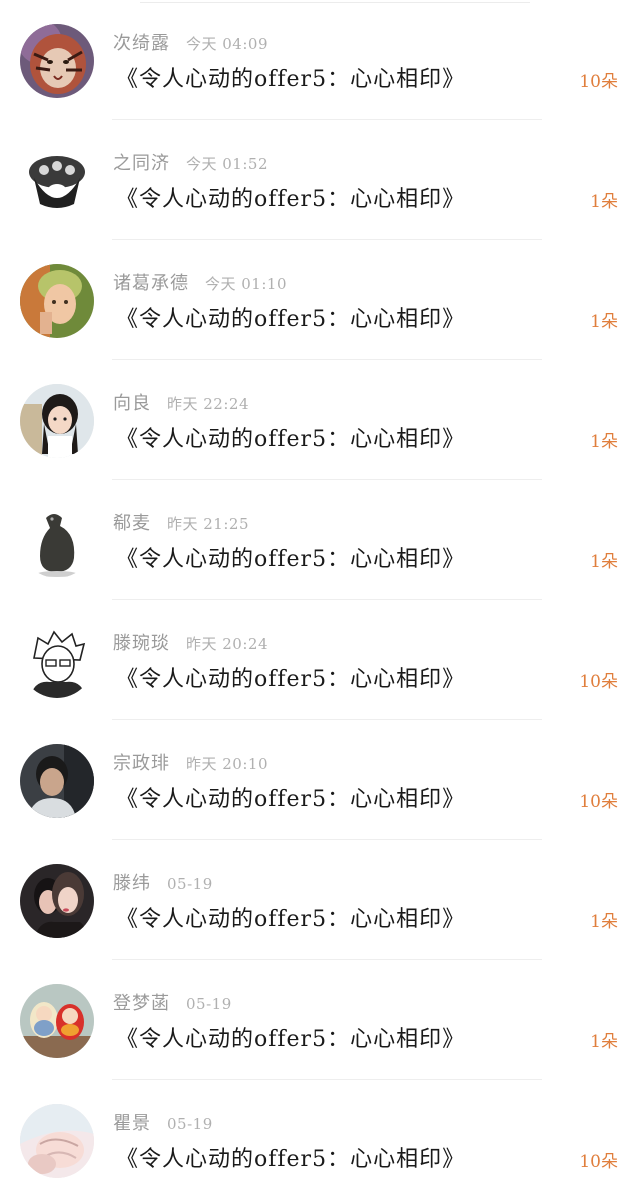  I want to click on sender-name: 登梦菡, so click(141, 1003).